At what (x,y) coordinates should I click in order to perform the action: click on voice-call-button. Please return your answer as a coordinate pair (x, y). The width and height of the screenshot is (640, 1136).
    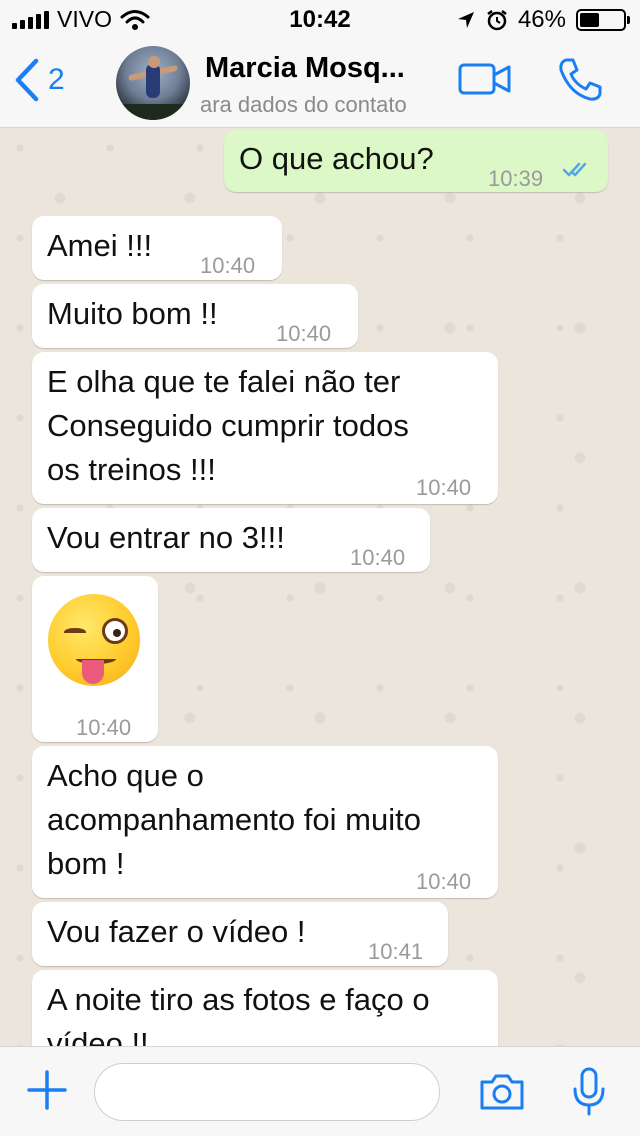
    Looking at the image, I should click on (580, 82).